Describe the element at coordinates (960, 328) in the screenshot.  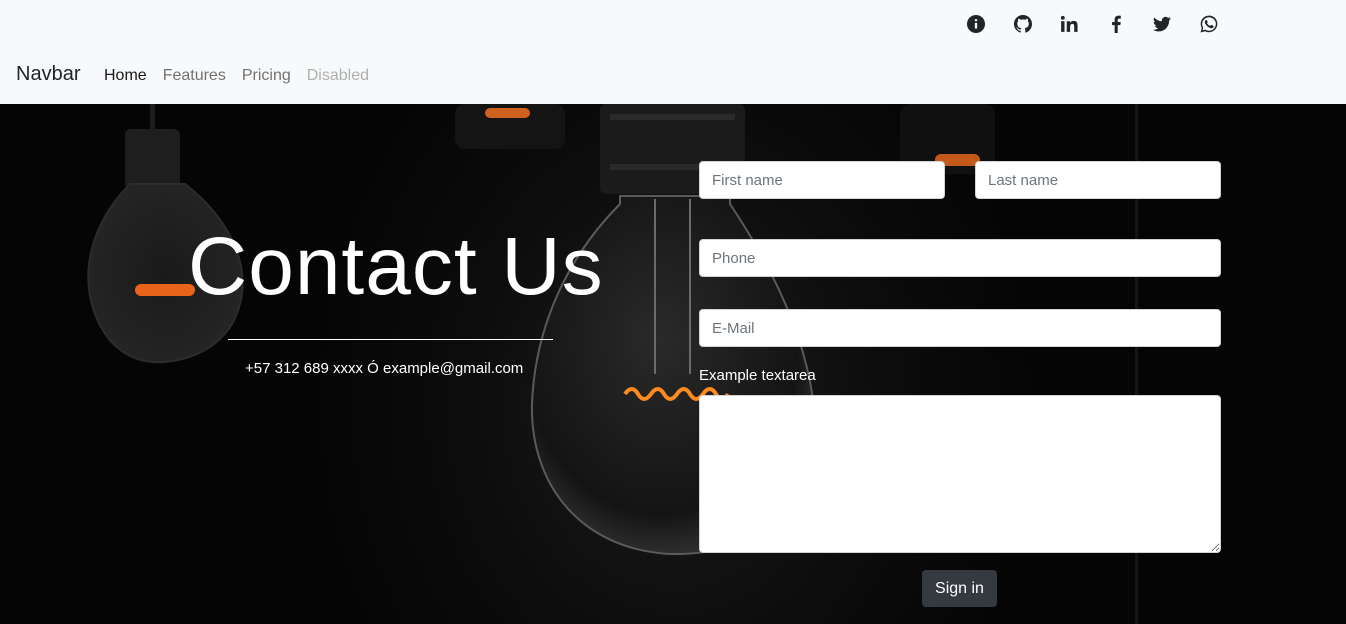
I see `email-field` at that location.